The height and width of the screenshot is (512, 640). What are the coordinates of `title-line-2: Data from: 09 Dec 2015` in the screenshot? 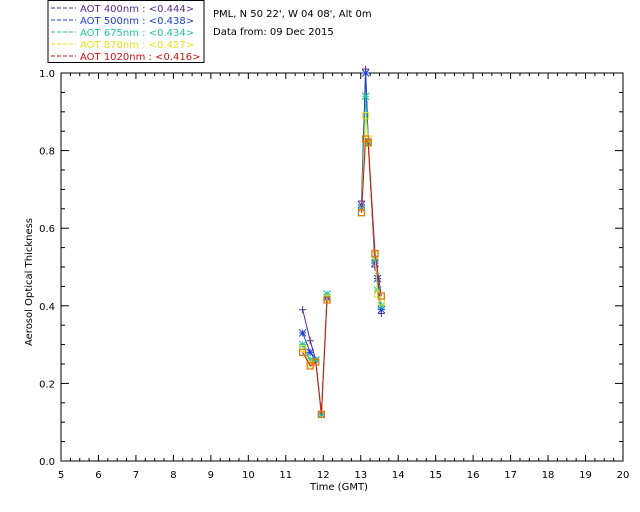 It's located at (273, 32).